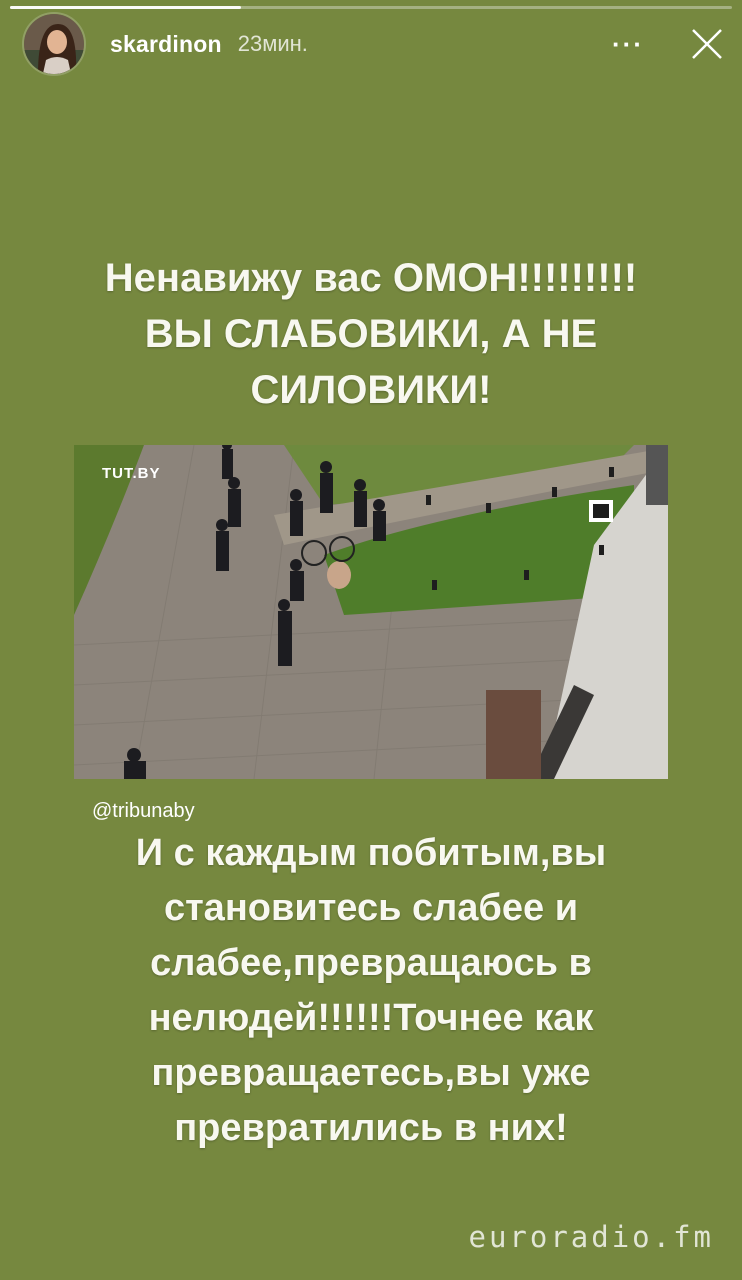 The height and width of the screenshot is (1280, 742). What do you see at coordinates (707, 44) in the screenshot?
I see `close-icon` at bounding box center [707, 44].